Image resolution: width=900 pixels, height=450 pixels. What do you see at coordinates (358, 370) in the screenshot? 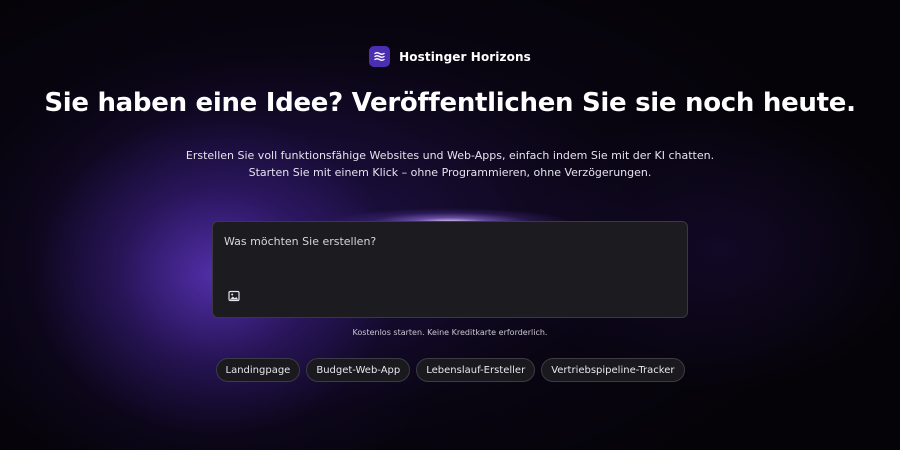
I see `suggestion-chip-budget-web-app: Budget-Web-App` at bounding box center [358, 370].